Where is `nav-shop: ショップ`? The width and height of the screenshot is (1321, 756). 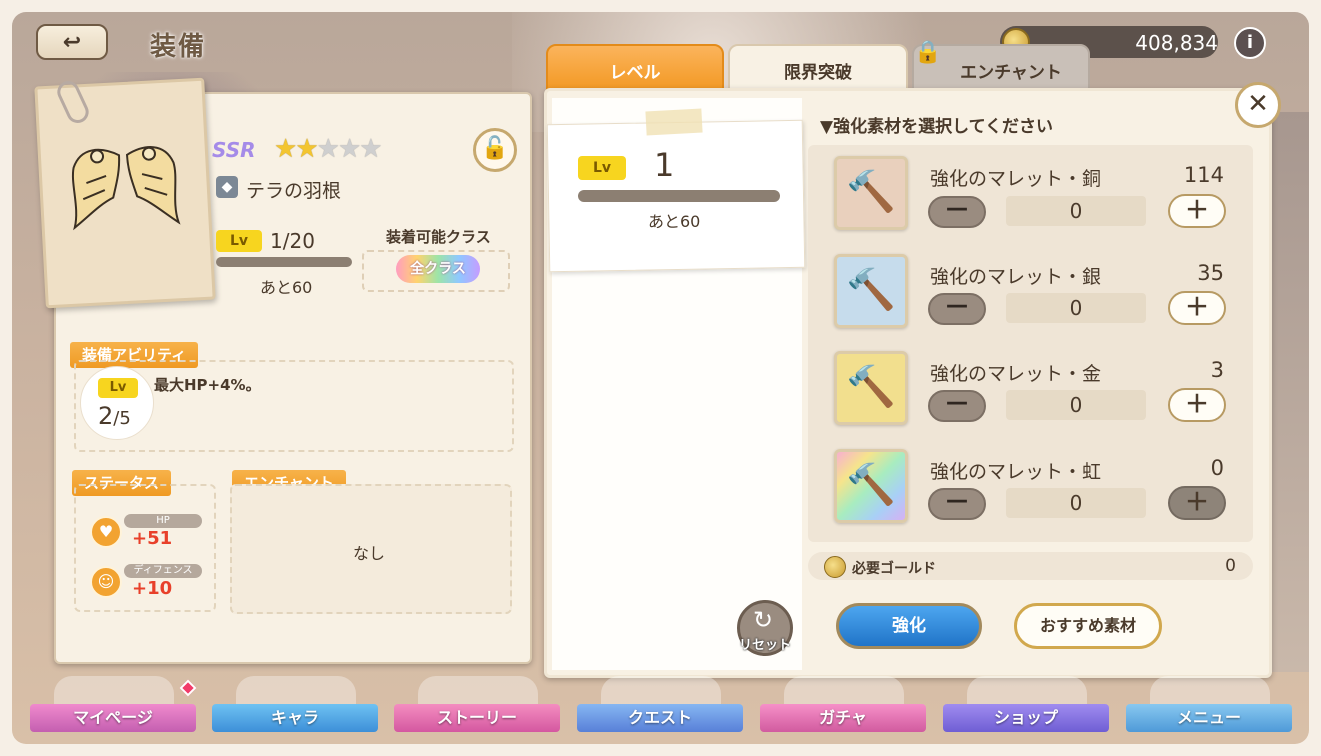 nav-shop: ショップ is located at coordinates (1026, 704).